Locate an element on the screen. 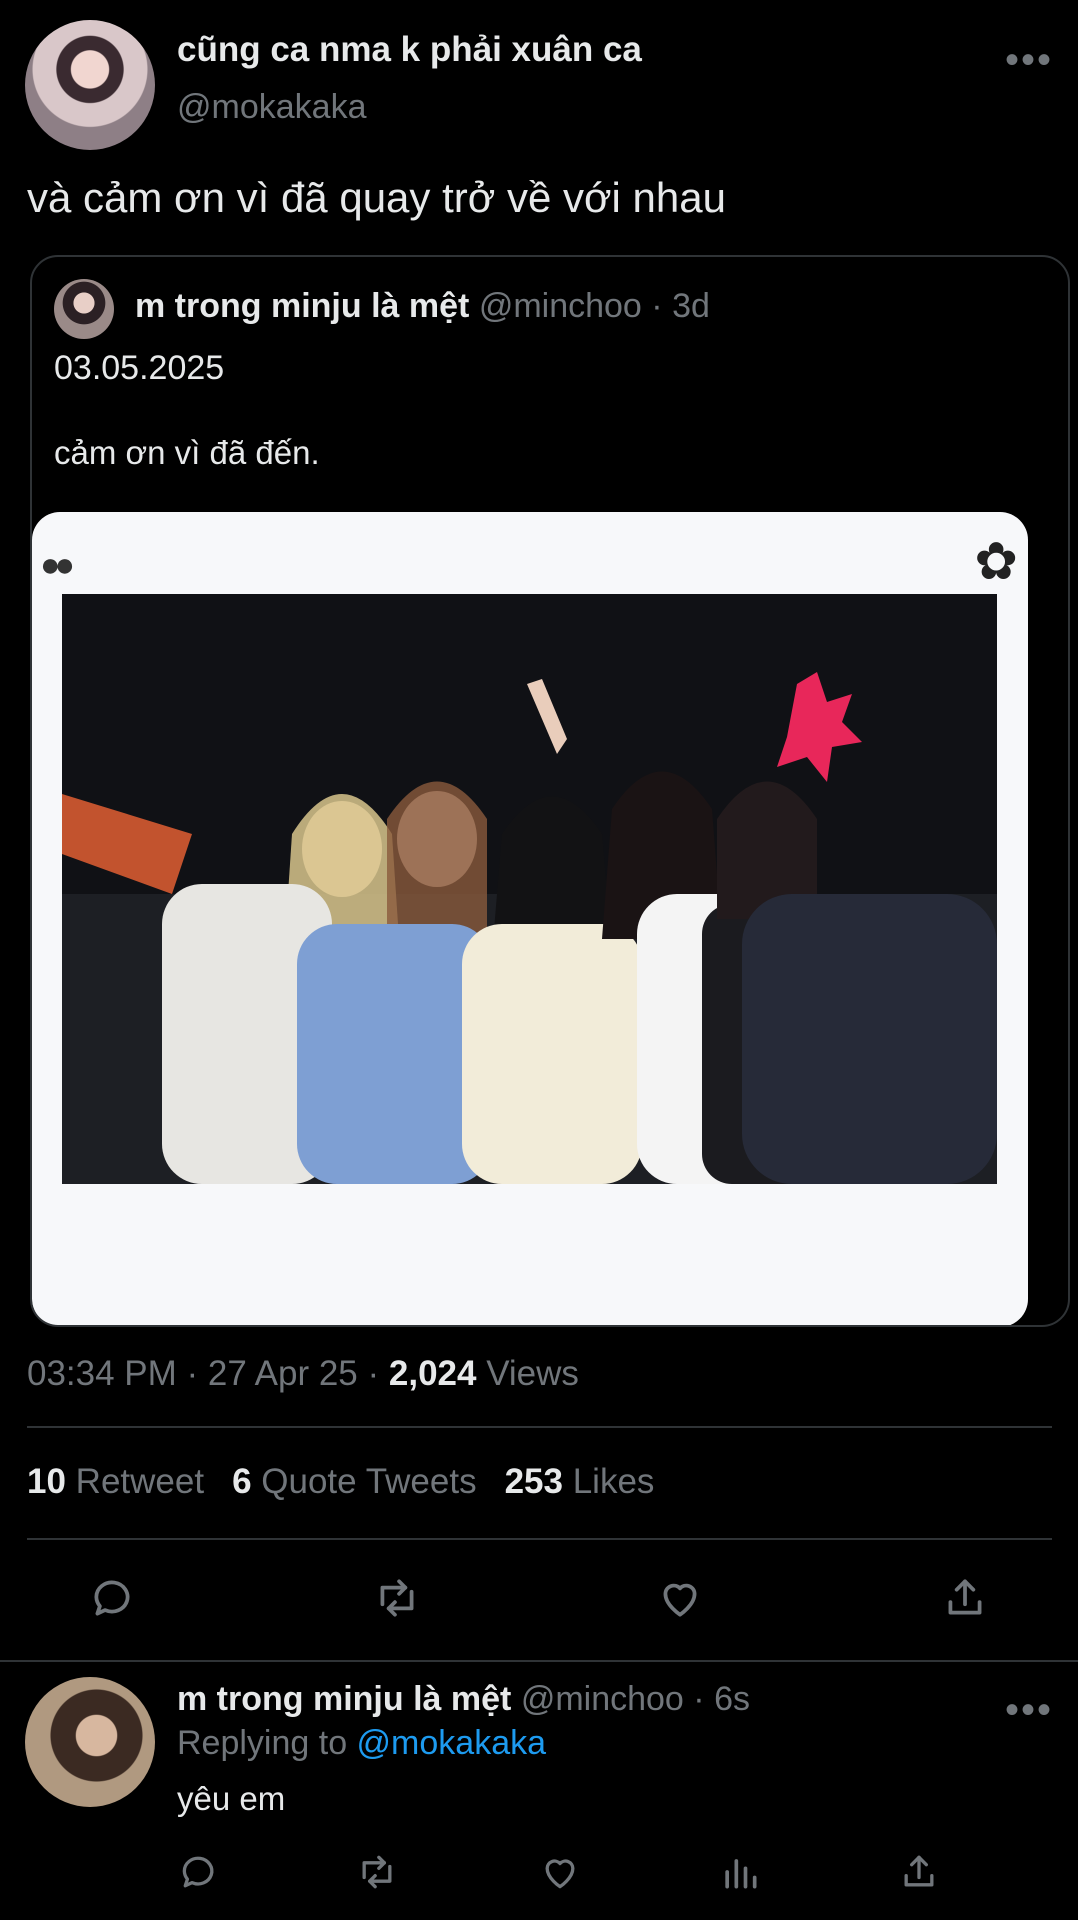 This screenshot has height=1920, width=1078. reply-author-handle: @minchoo is located at coordinates (602, 1699).